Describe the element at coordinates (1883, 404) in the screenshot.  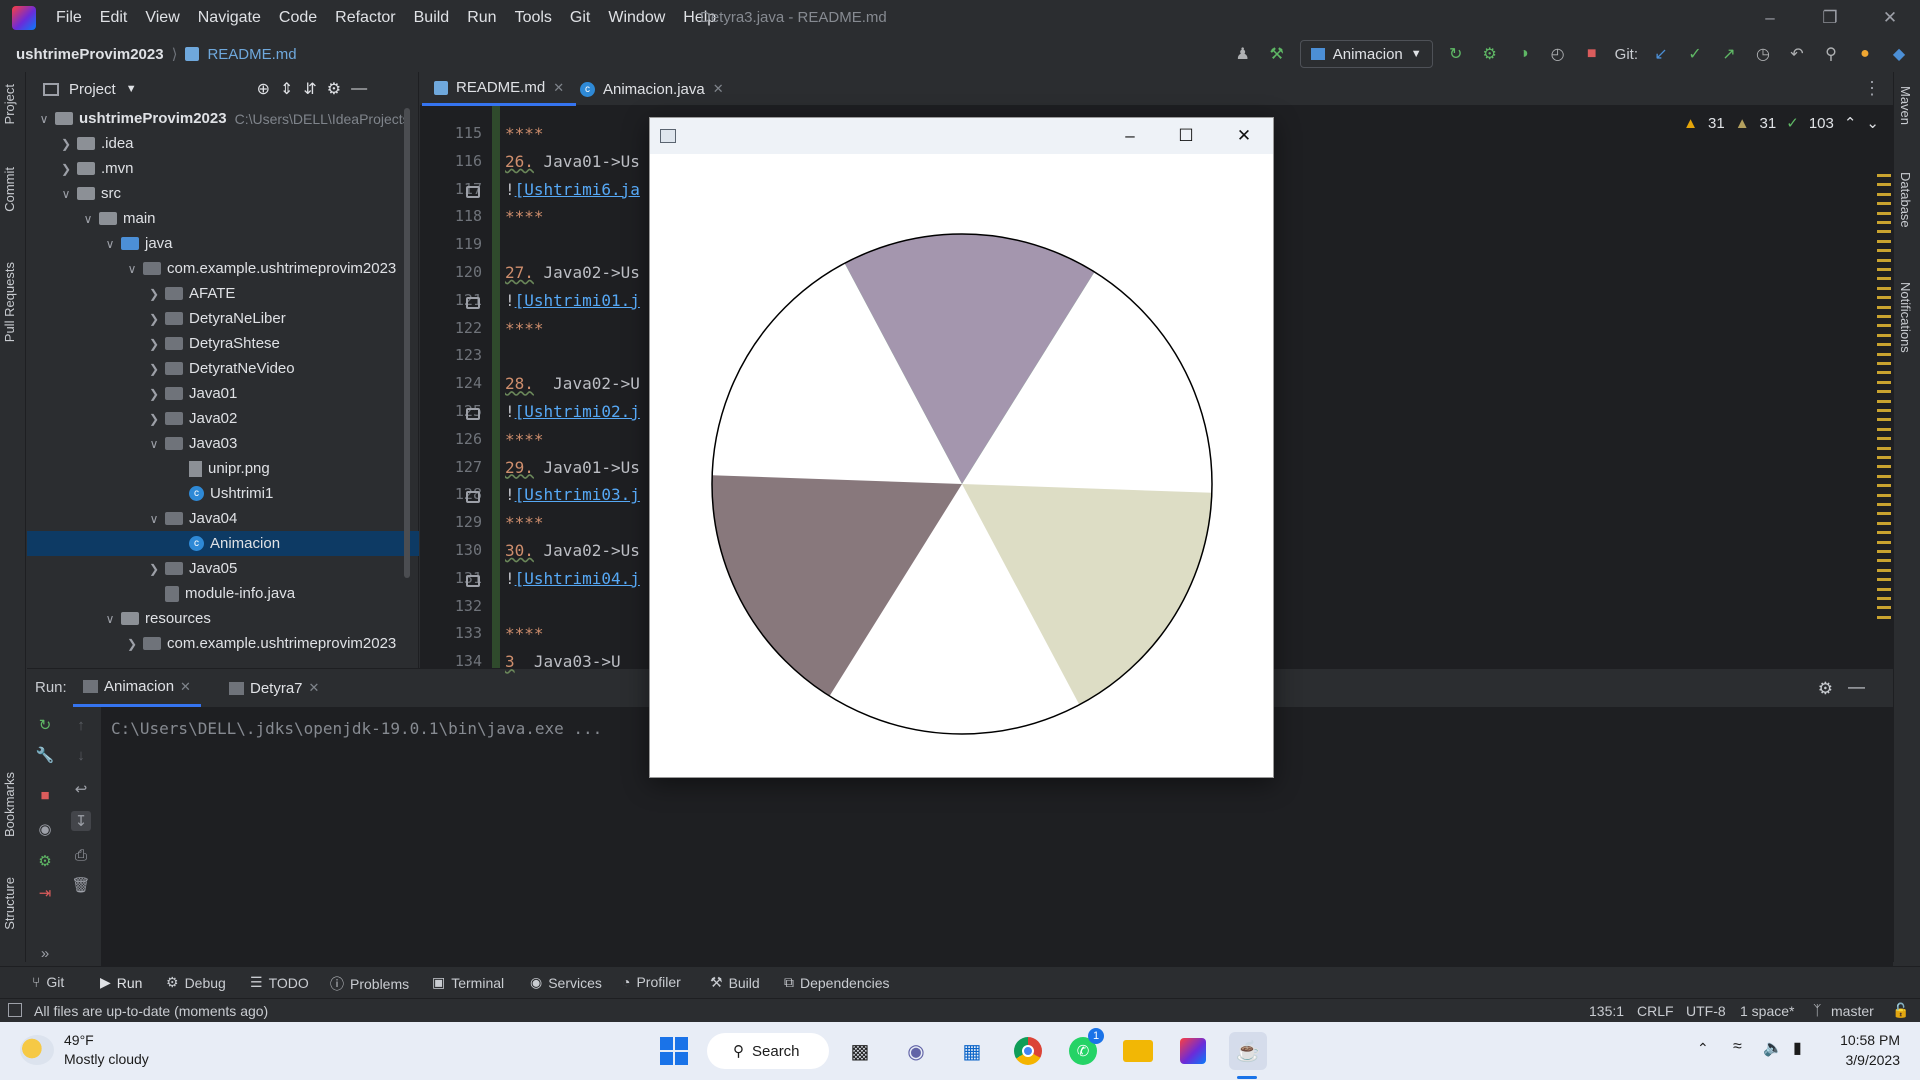
I see `error-stripe` at that location.